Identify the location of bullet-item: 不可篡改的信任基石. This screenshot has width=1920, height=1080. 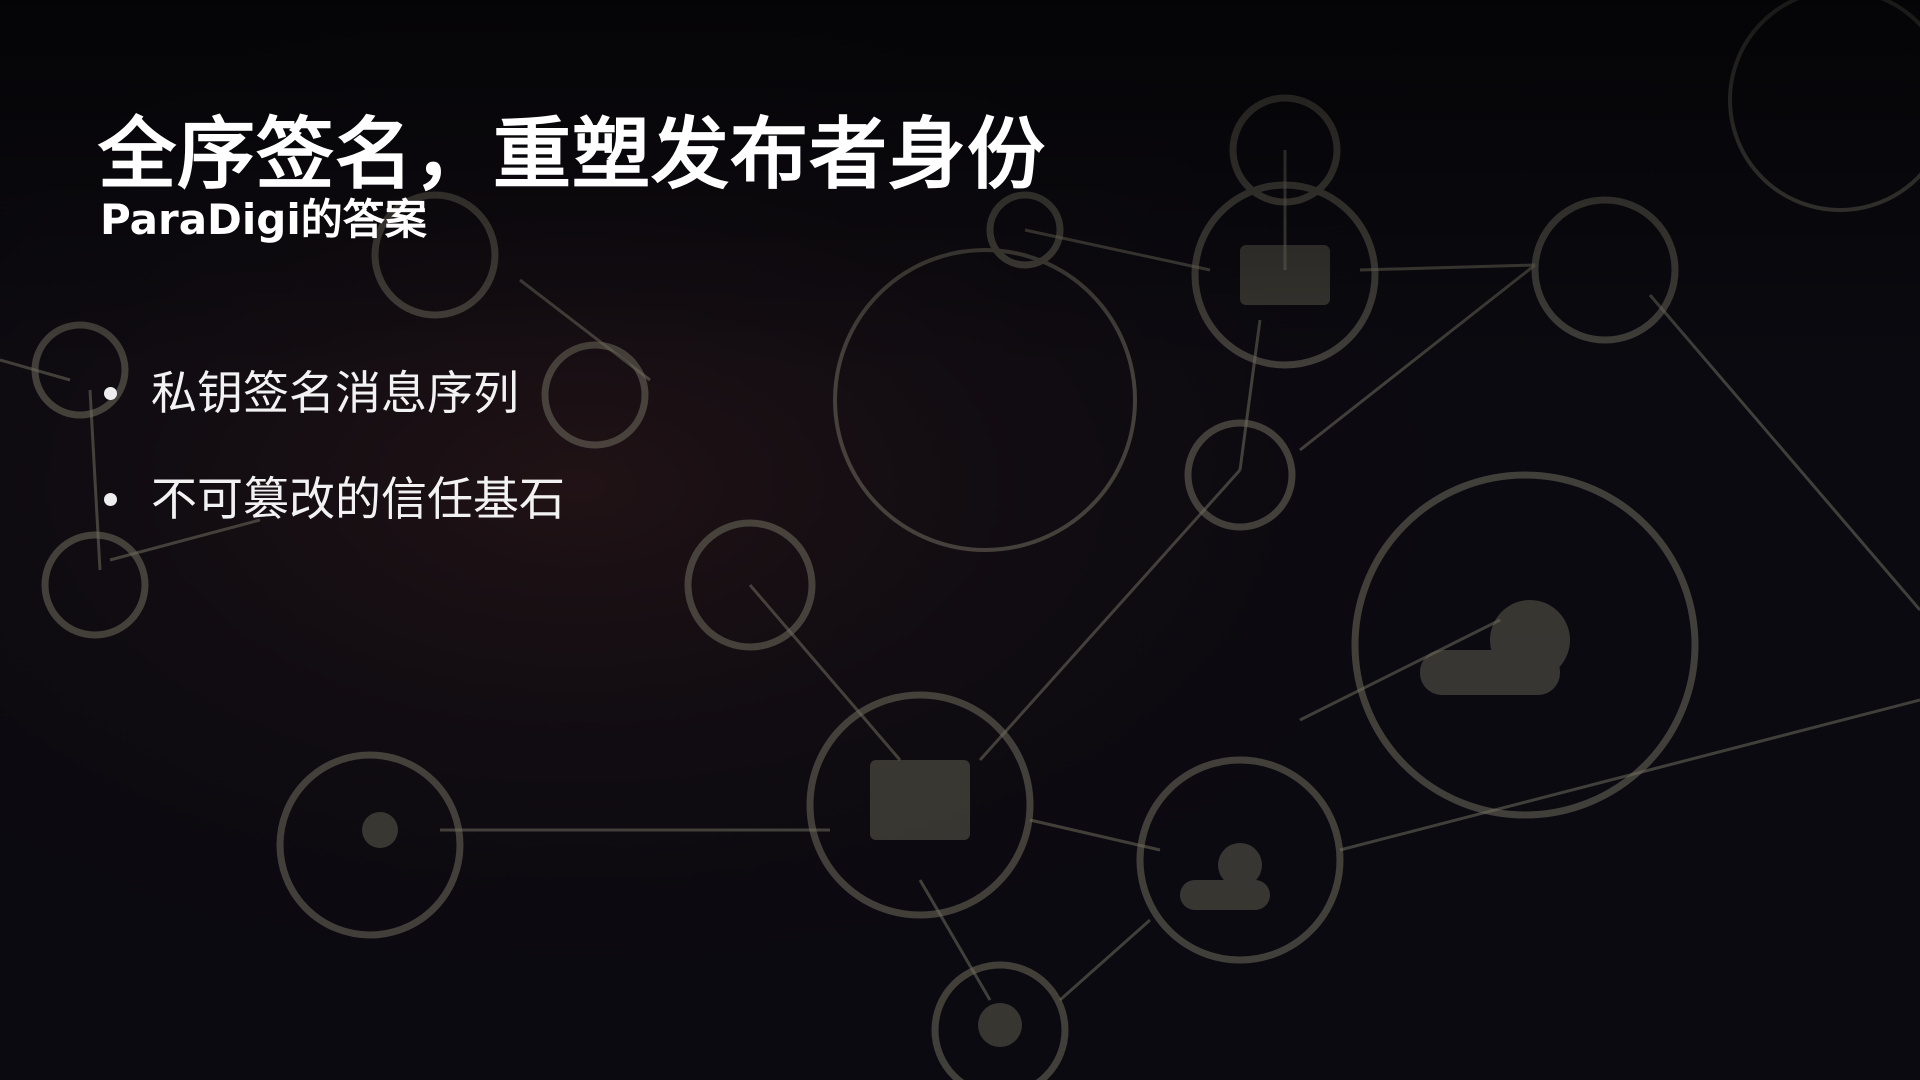
(332, 499).